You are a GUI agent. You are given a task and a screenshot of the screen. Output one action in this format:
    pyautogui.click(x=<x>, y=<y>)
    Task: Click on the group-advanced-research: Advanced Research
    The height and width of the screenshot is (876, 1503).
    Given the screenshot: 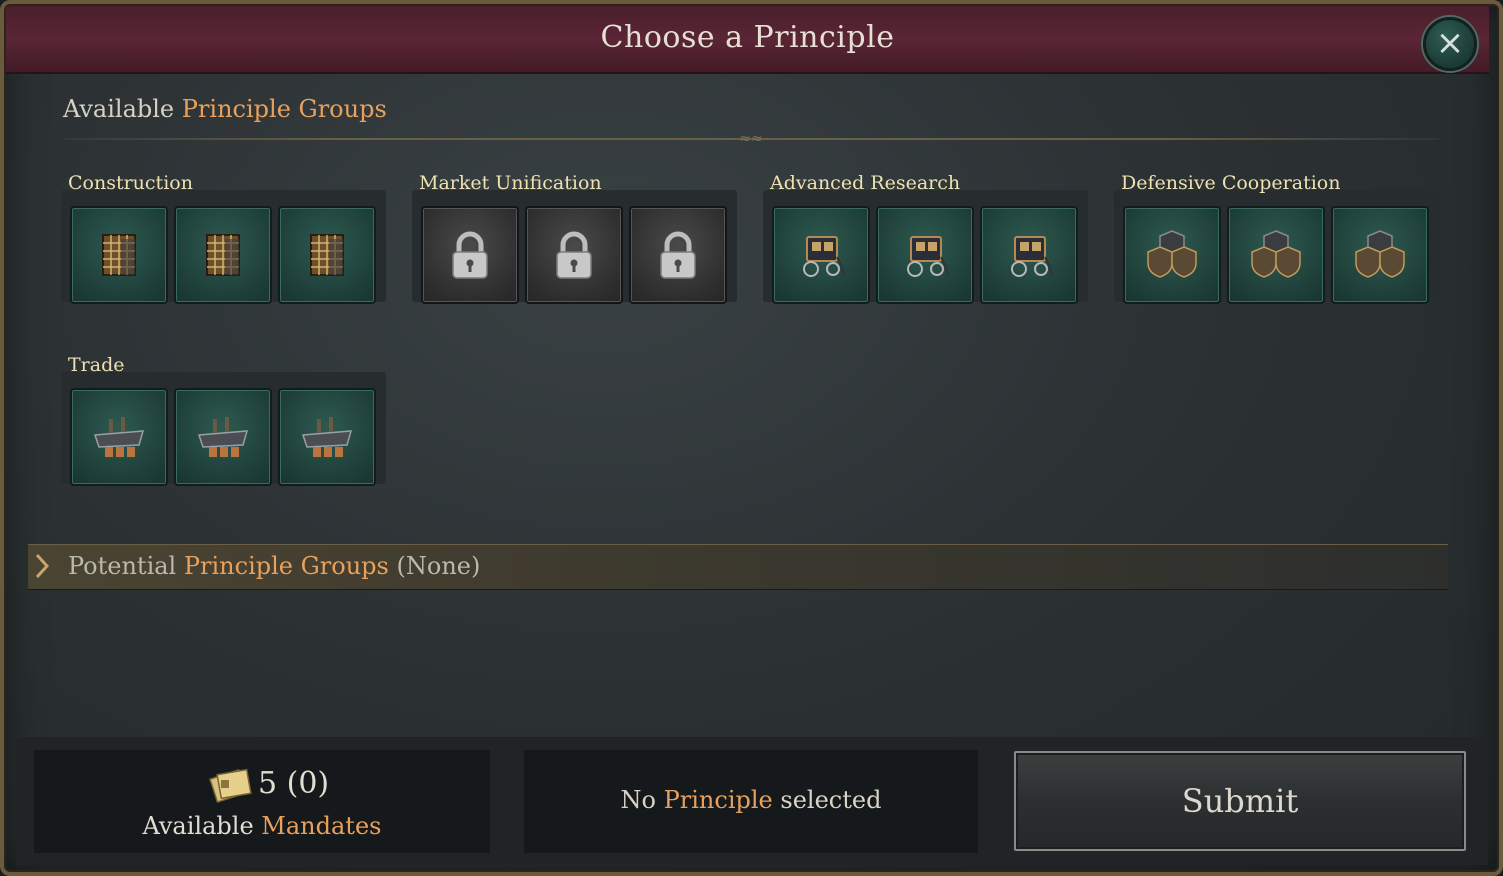 What is the action you would take?
    pyautogui.click(x=925, y=238)
    